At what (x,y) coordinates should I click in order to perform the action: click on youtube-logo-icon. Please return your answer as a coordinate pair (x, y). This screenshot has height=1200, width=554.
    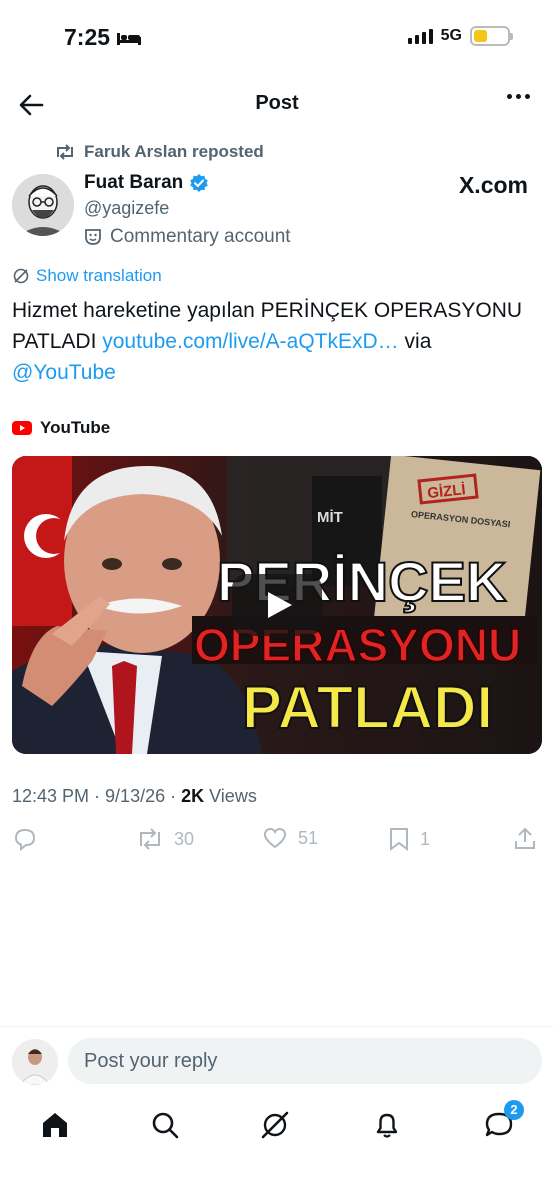
    Looking at the image, I should click on (22, 428).